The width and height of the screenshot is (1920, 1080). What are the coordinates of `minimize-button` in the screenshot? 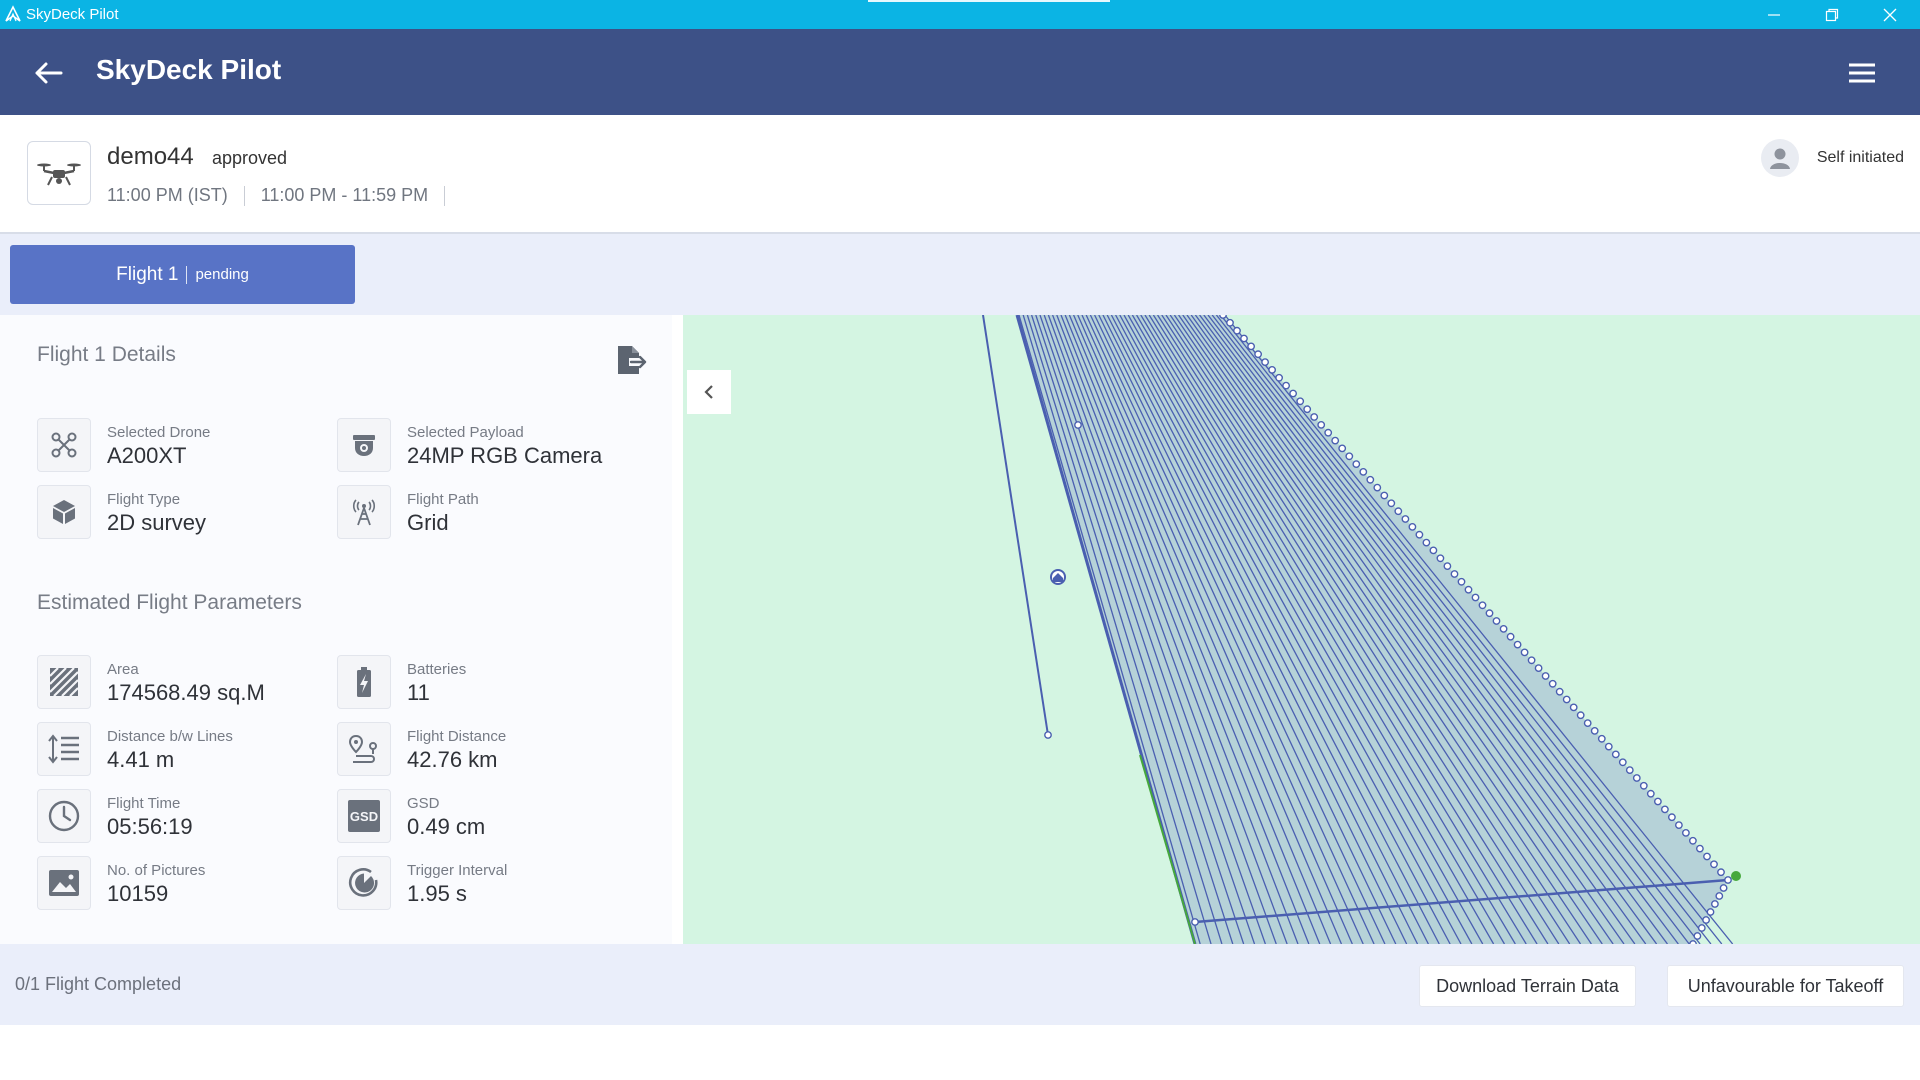 It's located at (1774, 14).